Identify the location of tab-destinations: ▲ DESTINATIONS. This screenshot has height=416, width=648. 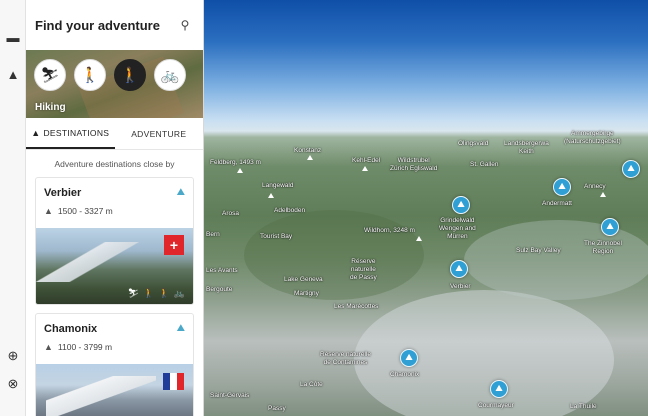
(70, 133).